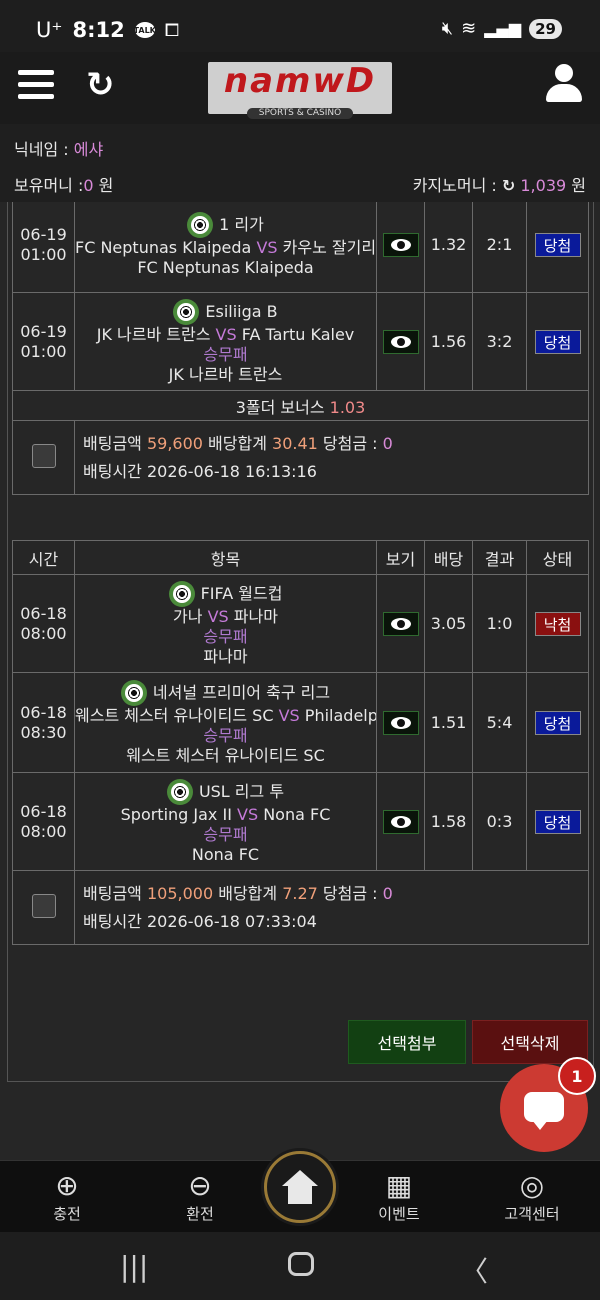 Image resolution: width=600 pixels, height=1300 pixels. I want to click on home-button, so click(300, 1187).